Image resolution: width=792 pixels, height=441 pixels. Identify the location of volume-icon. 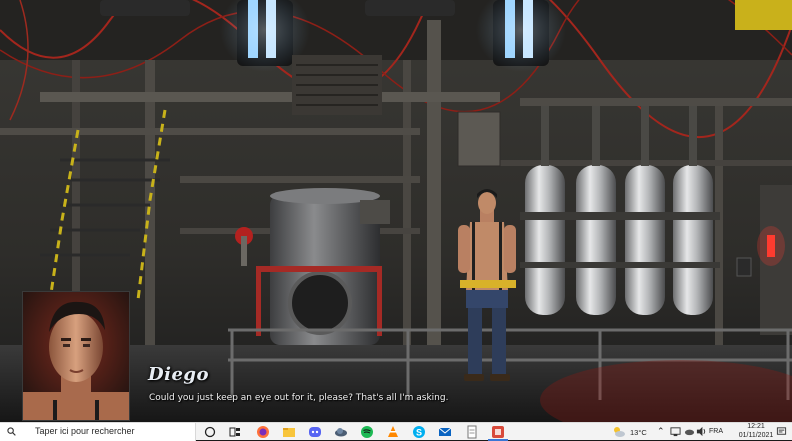
(701, 431).